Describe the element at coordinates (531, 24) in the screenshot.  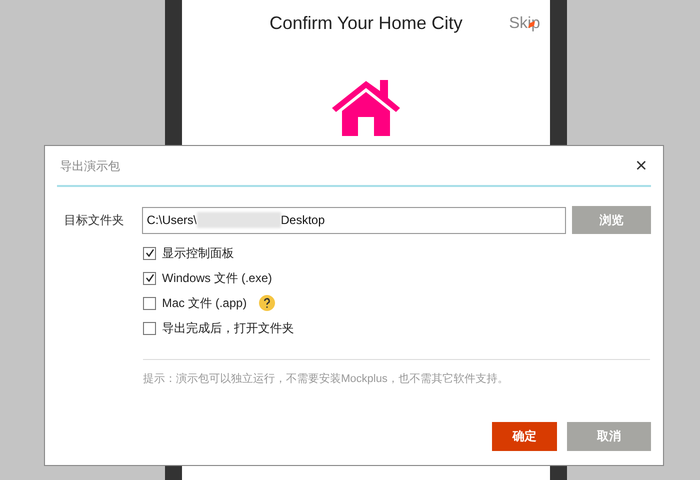
I see `cursor-icon` at that location.